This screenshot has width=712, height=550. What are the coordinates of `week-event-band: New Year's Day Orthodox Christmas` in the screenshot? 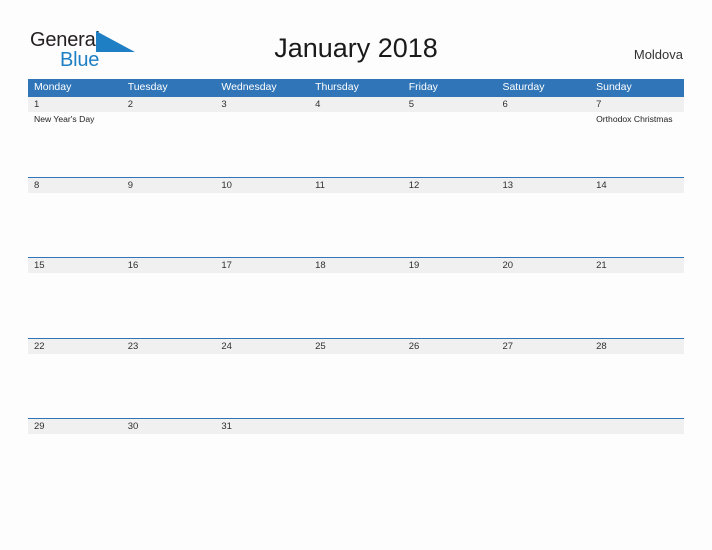 It's located at (356, 144).